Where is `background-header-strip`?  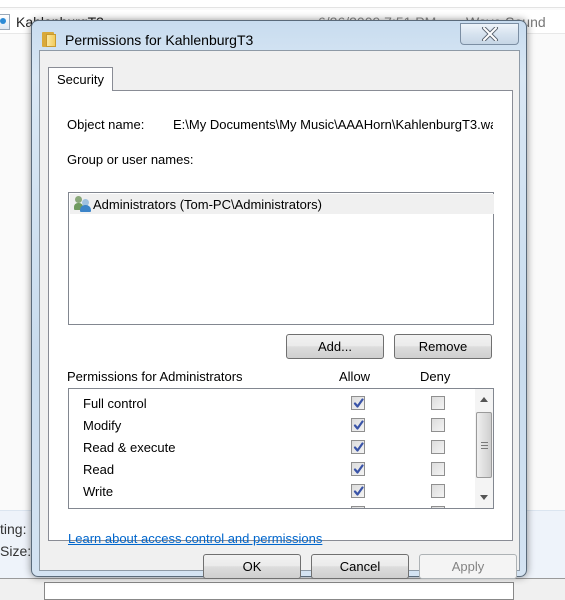 background-header-strip is located at coordinates (282, 4).